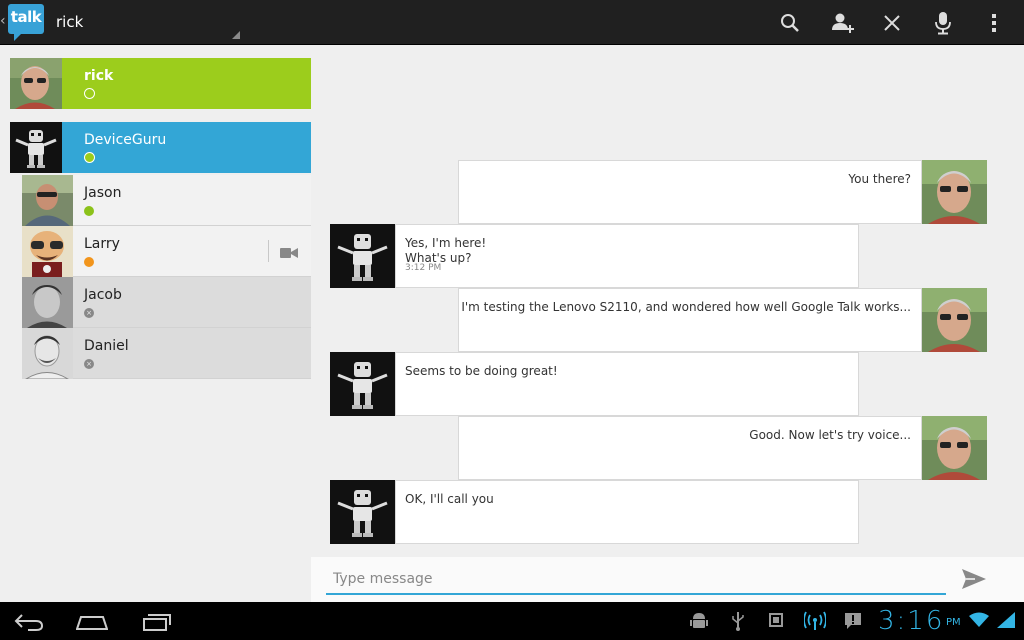 The width and height of the screenshot is (1024, 640). I want to click on compose-bar, so click(667, 579).